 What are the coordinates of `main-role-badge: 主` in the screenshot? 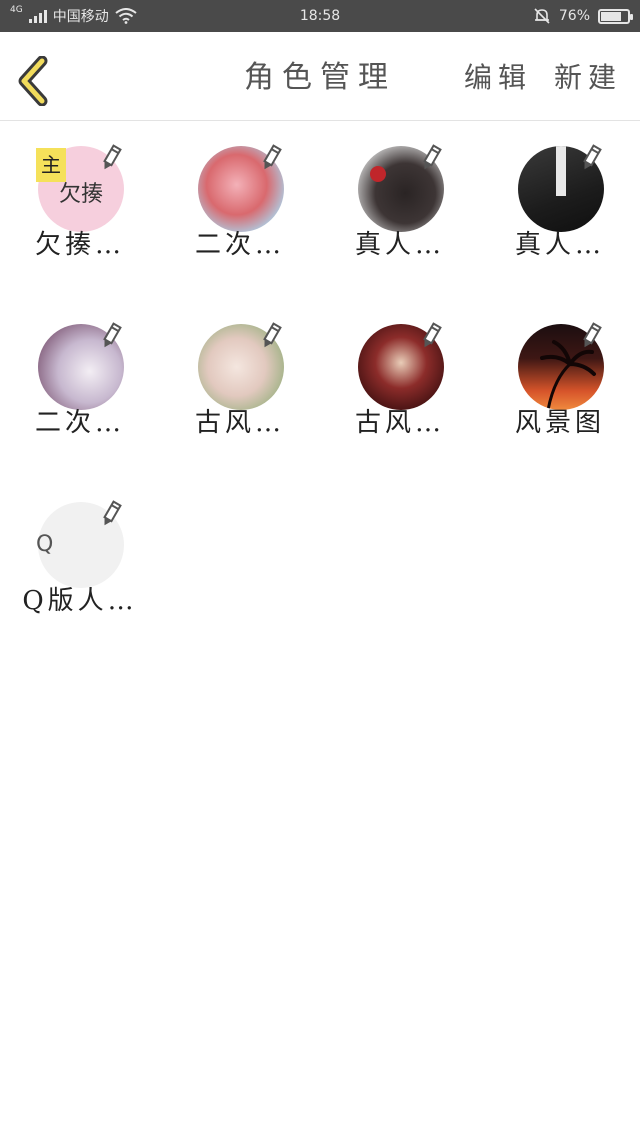 It's located at (51, 165).